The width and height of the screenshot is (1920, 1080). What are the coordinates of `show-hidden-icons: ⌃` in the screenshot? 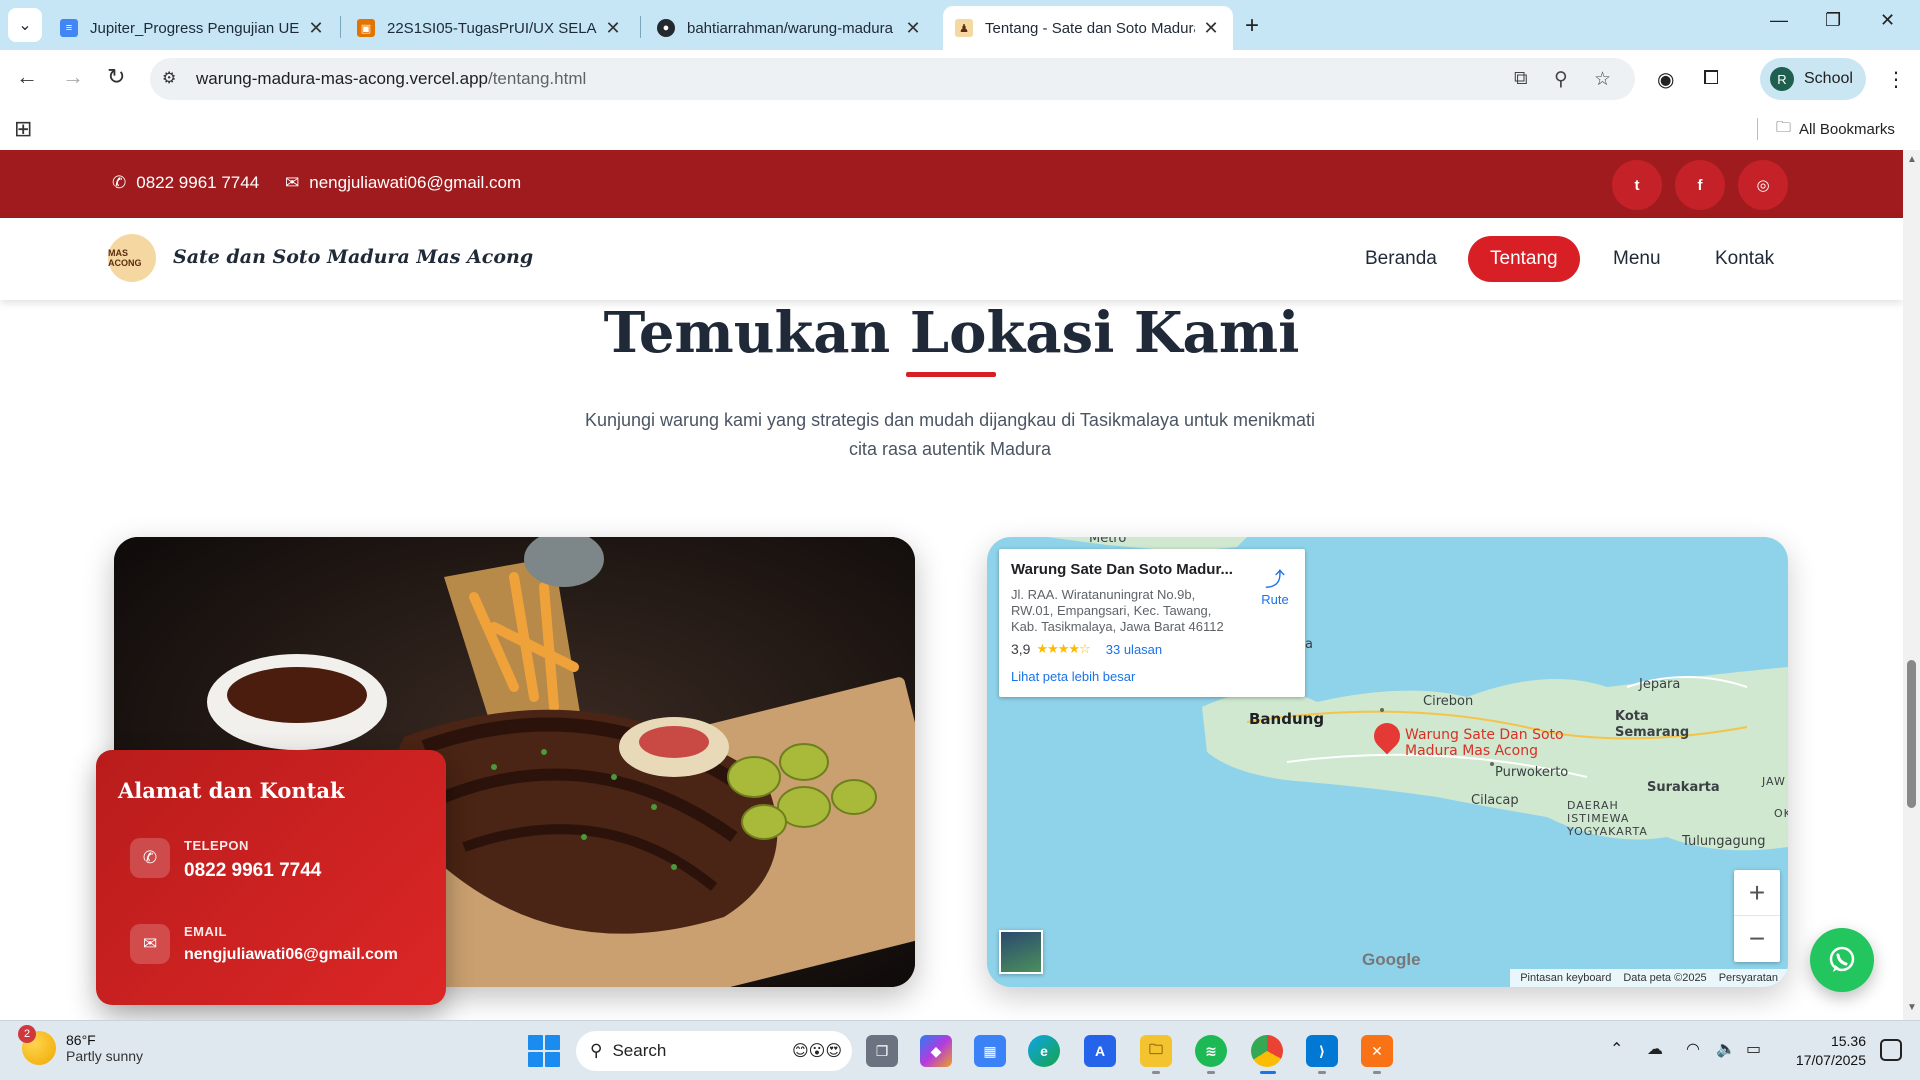 It's located at (1616, 1049).